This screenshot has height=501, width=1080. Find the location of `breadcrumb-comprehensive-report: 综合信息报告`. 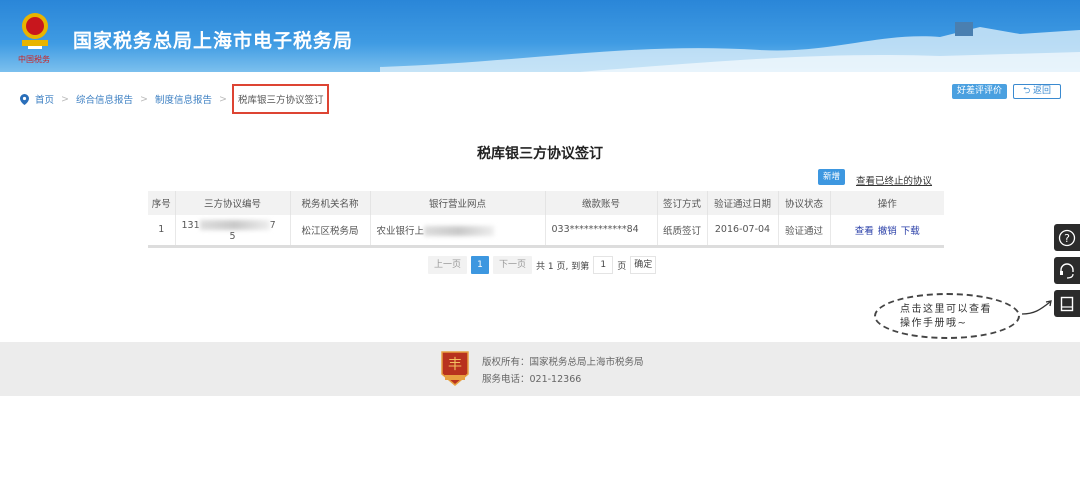

breadcrumb-comprehensive-report: 综合信息报告 is located at coordinates (104, 99).